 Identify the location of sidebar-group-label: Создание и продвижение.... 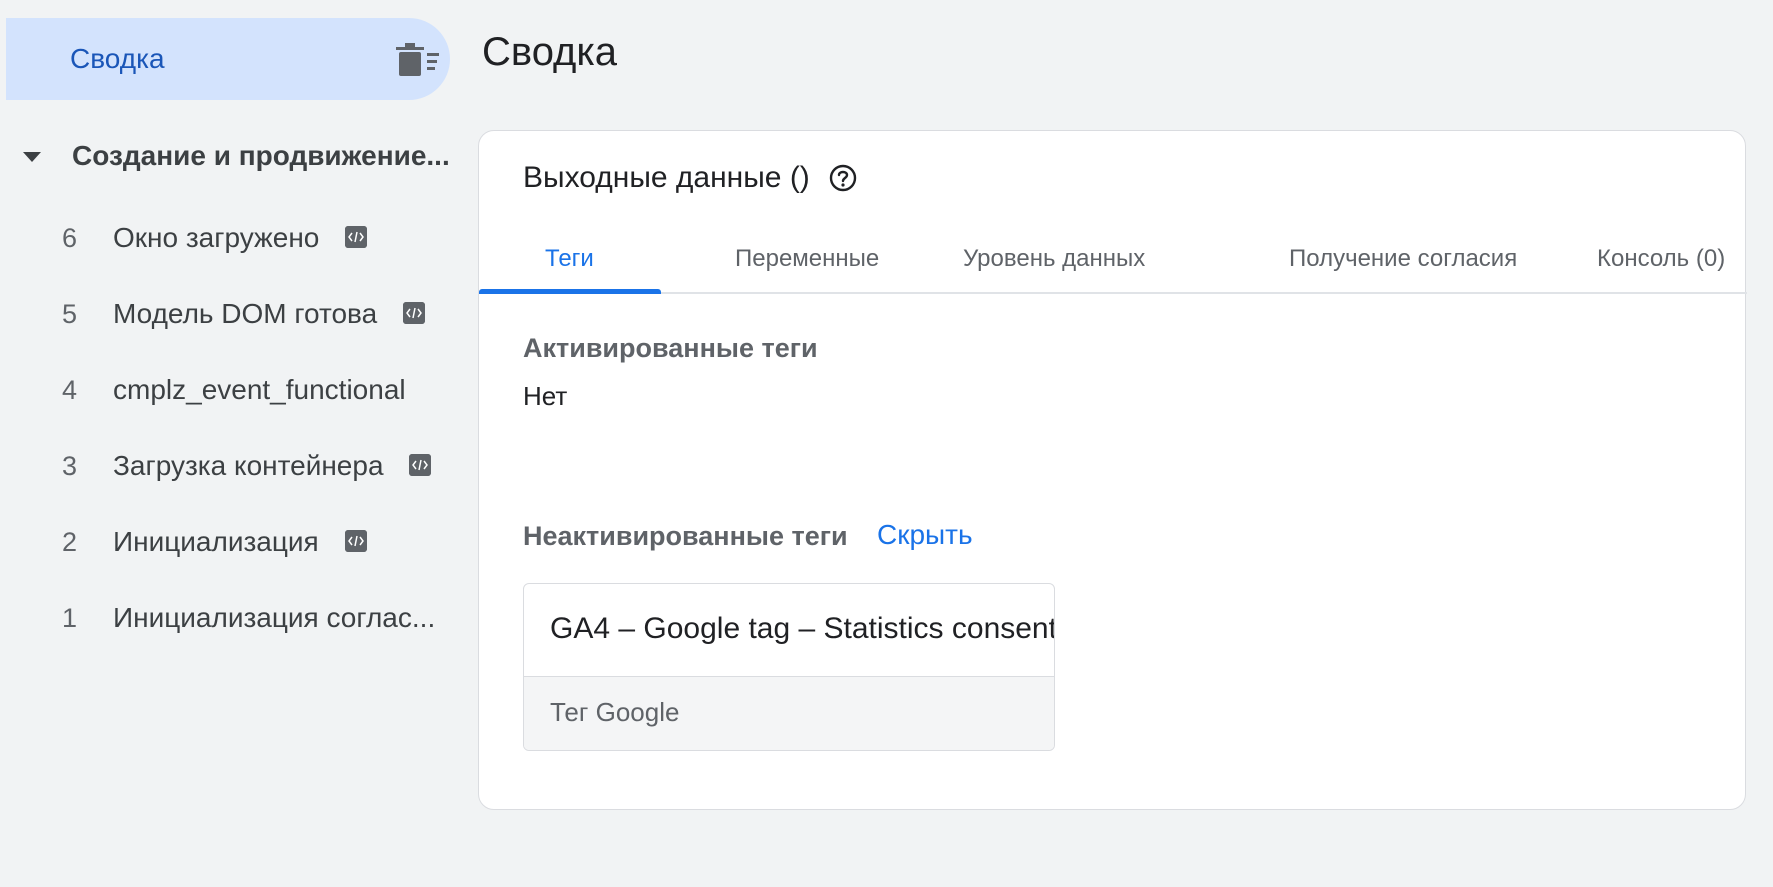
(261, 155).